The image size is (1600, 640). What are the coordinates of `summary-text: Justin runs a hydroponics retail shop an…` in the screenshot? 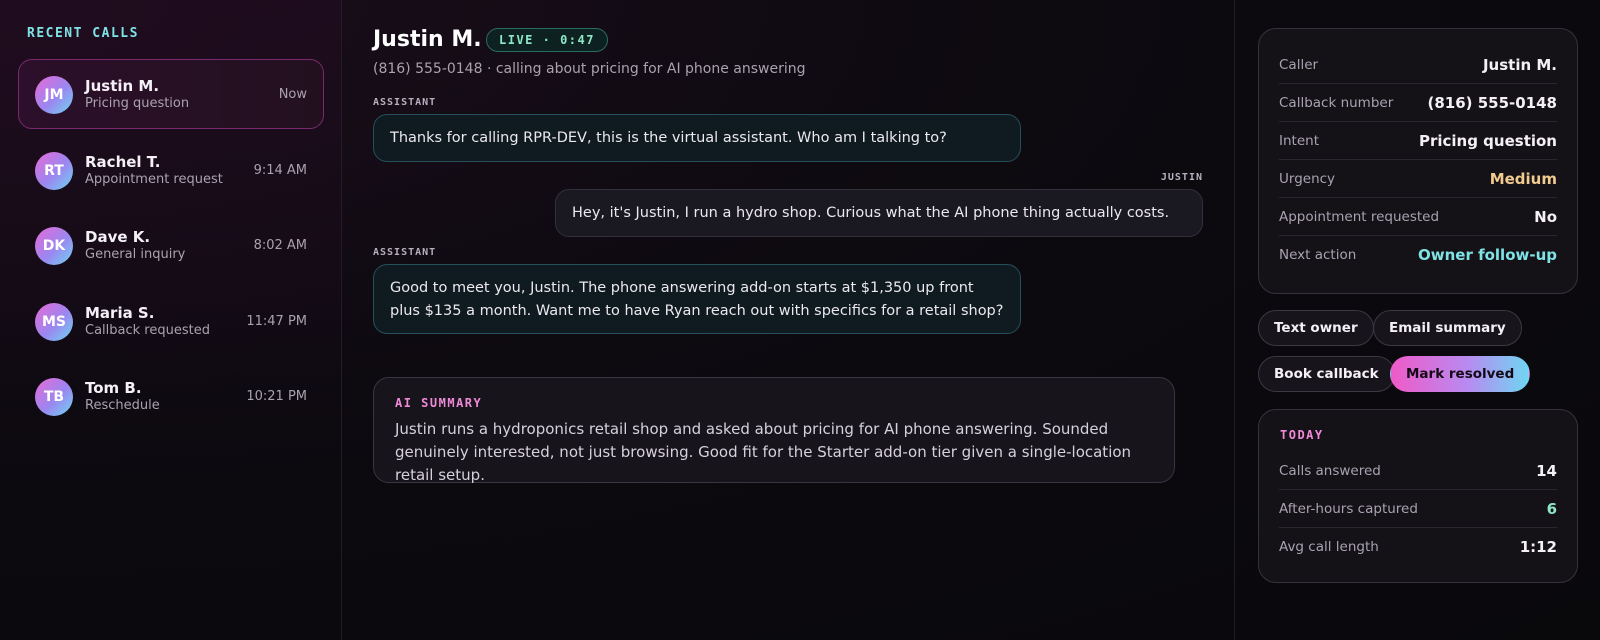 It's located at (763, 452).